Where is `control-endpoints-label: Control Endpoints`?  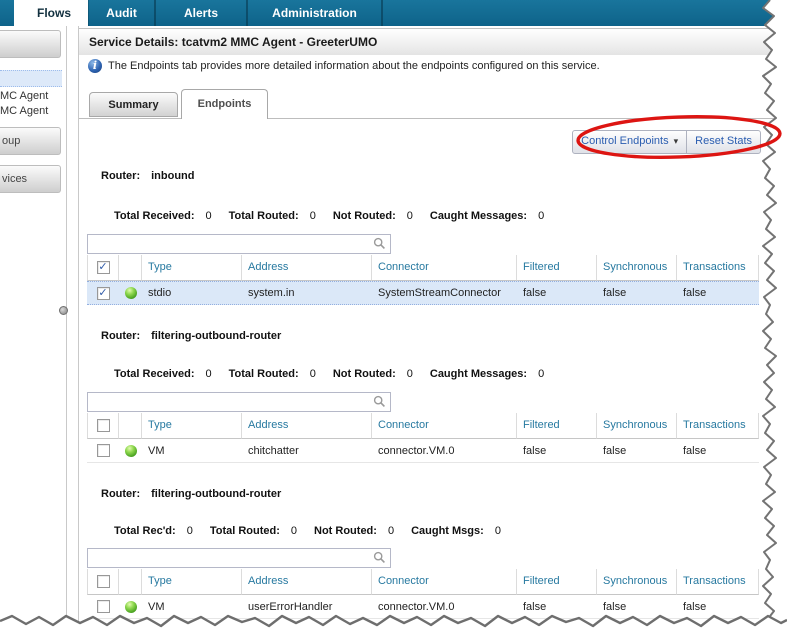 control-endpoints-label: Control Endpoints is located at coordinates (625, 141).